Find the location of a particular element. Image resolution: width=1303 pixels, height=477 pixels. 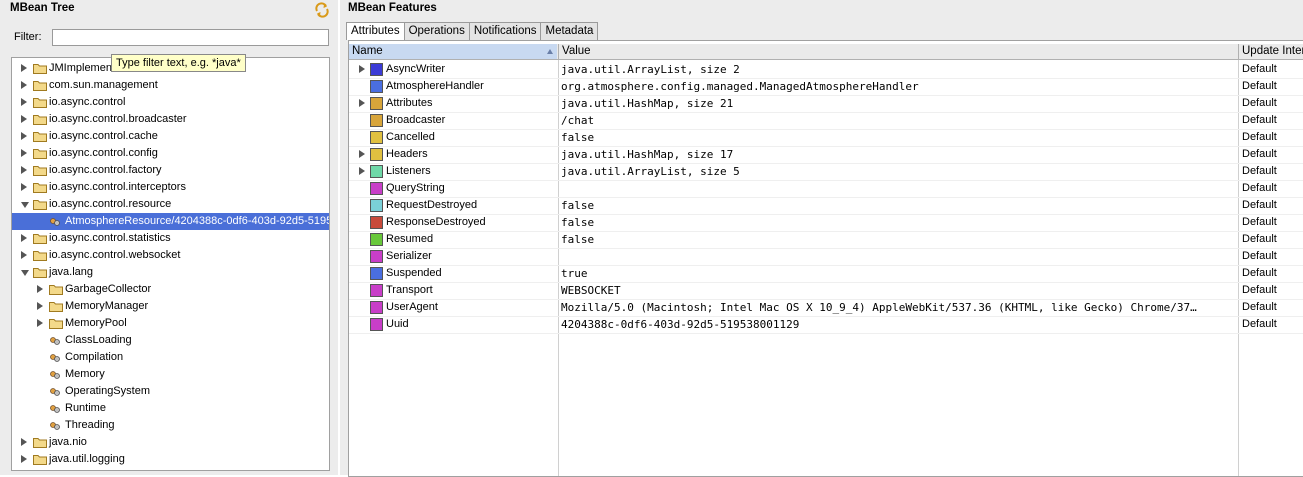

tree-node: io.async.control.statistics is located at coordinates (170, 238).